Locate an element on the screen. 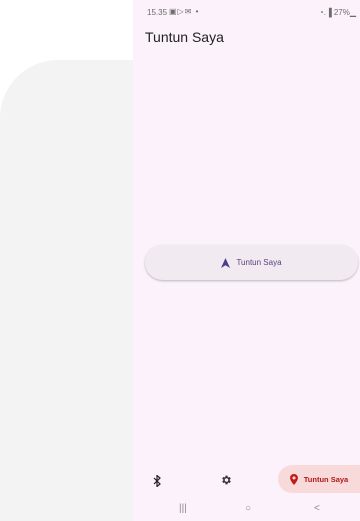  status-signal-battery: ◔.▐ 27%▁ is located at coordinates (337, 12).